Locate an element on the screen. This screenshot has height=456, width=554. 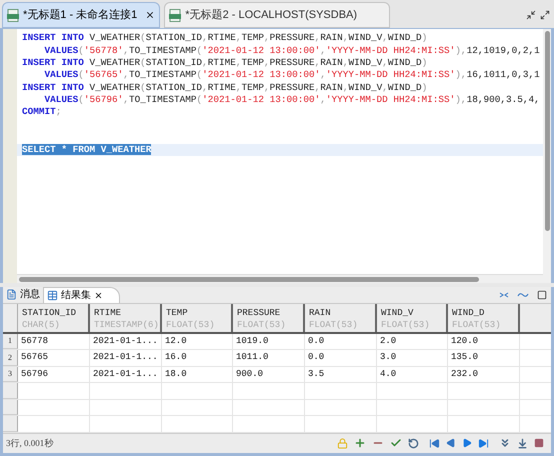
row-number: 1 is located at coordinates (10, 341).